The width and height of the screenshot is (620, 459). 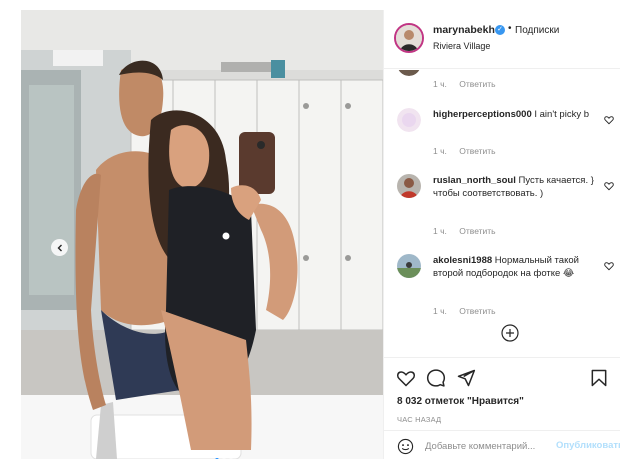 I want to click on likes-count: 8 032 отметок "Нравится", so click(x=460, y=401).